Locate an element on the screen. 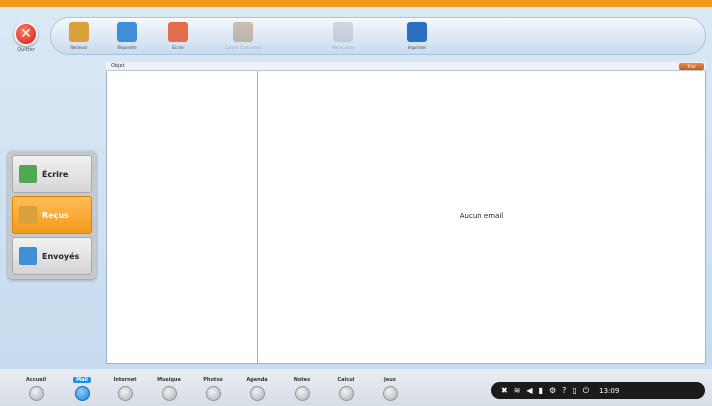  dock-calculator: Calcul is located at coordinates (346, 389).